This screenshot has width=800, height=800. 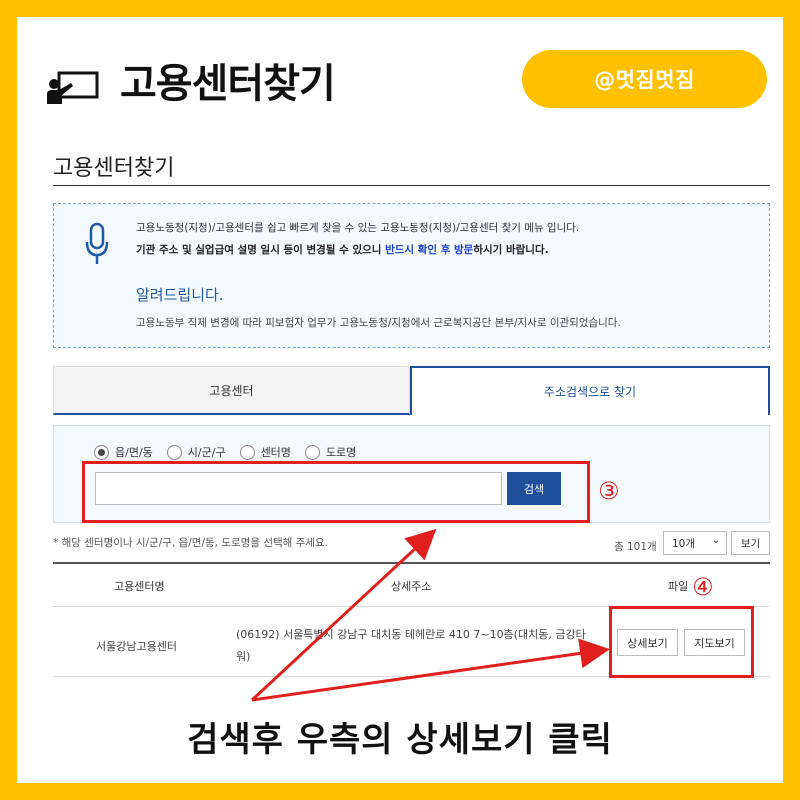 What do you see at coordinates (228, 84) in the screenshot?
I see `header-title: 고용센터찾기` at bounding box center [228, 84].